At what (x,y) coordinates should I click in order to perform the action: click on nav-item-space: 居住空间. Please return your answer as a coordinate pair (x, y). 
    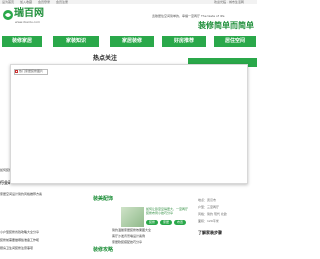
    Looking at the image, I should click on (235, 41).